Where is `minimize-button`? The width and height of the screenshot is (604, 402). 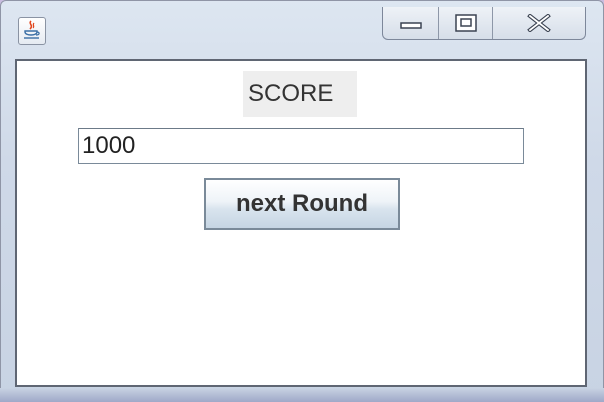
minimize-button is located at coordinates (411, 23).